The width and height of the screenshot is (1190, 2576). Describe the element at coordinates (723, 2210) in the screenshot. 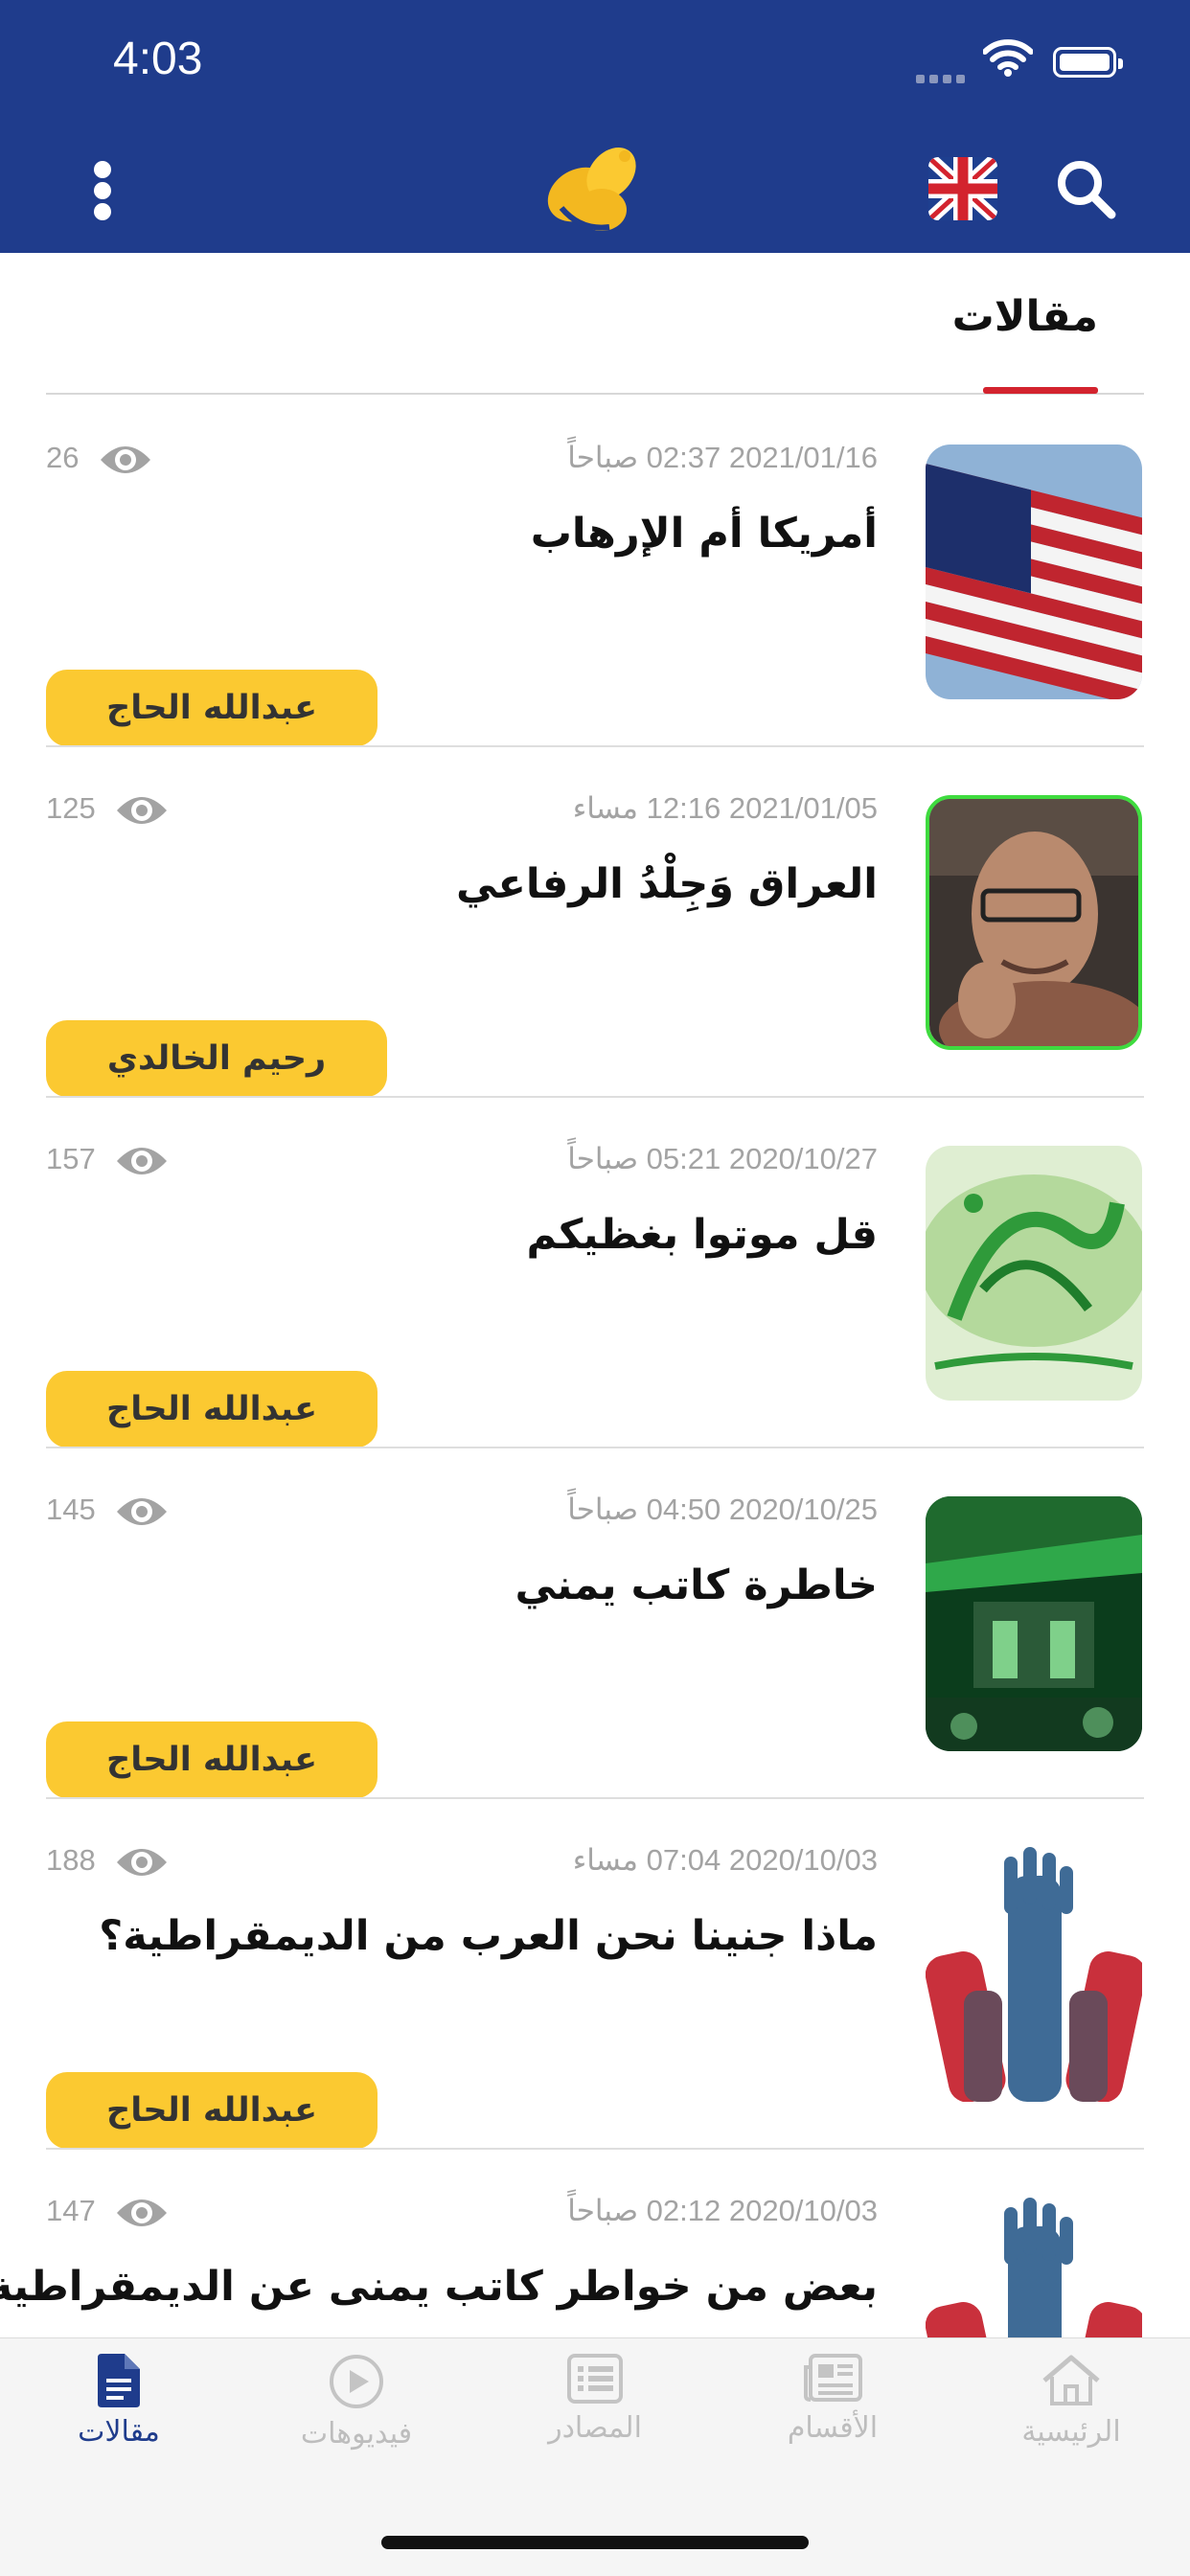

I see `article-date: 2020/10/03 02:12 صباحاً` at that location.